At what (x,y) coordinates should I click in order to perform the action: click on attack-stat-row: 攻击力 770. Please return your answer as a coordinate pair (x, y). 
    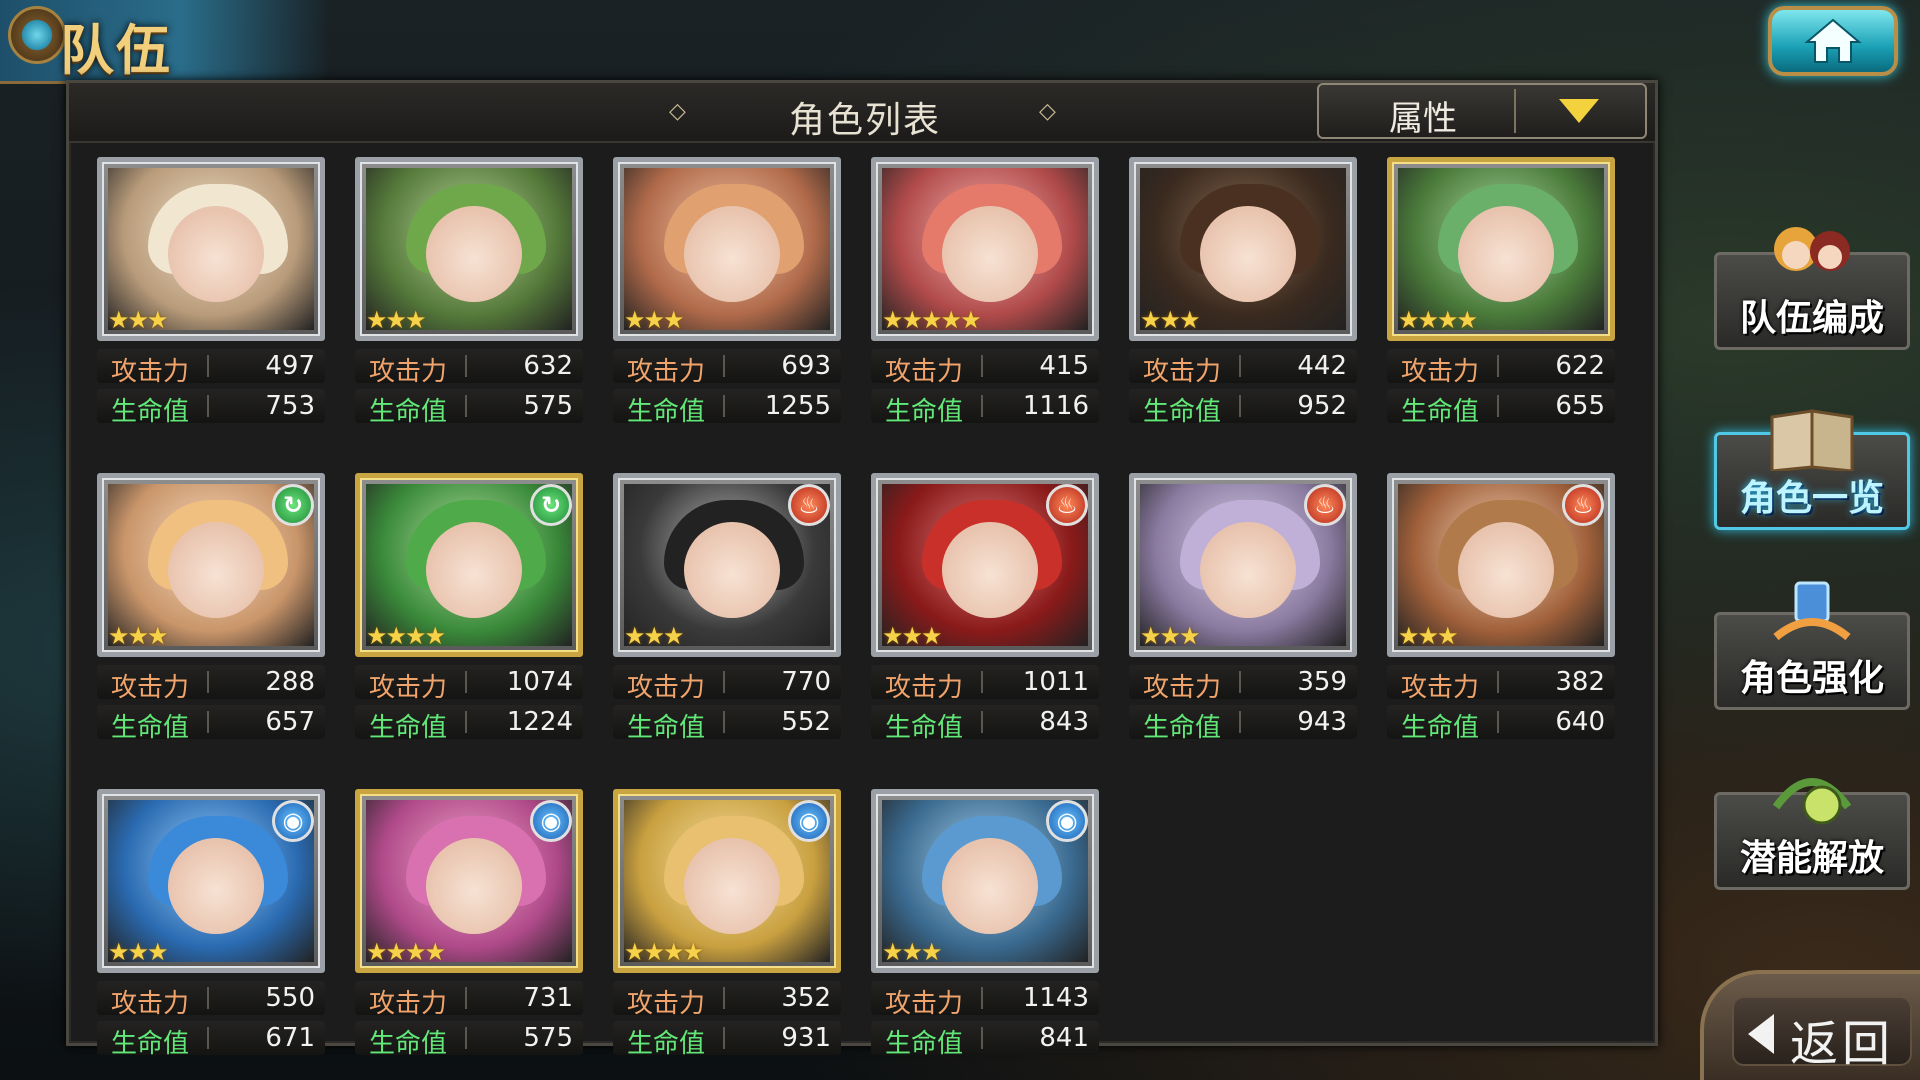
    Looking at the image, I should click on (727, 684).